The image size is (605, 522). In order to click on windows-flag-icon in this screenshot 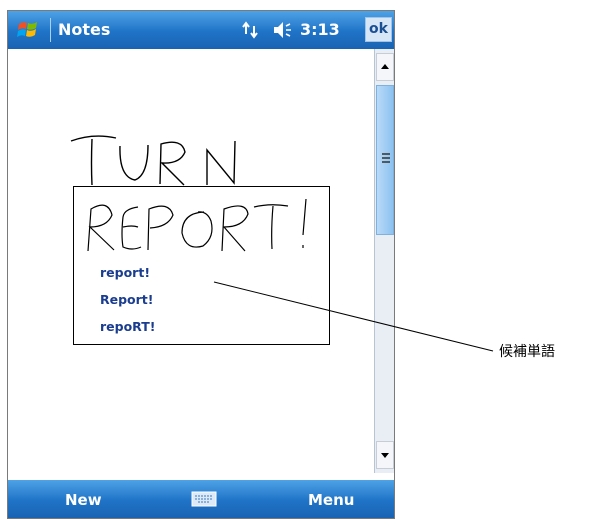, I will do `click(29, 30)`.